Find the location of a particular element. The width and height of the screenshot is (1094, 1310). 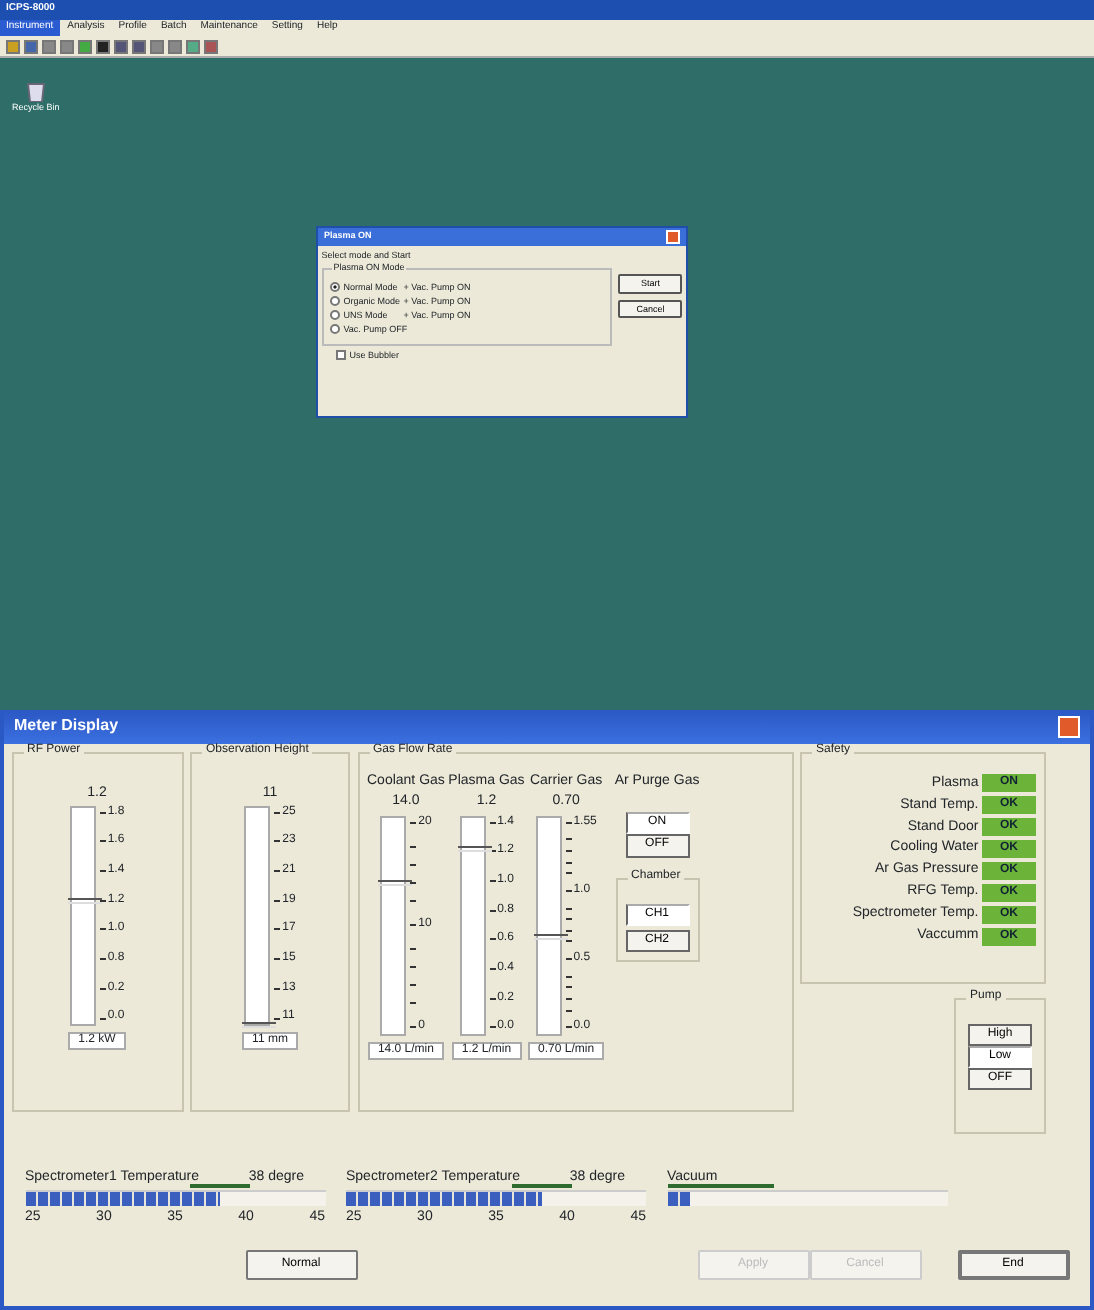

checkbox is located at coordinates (340, 355).